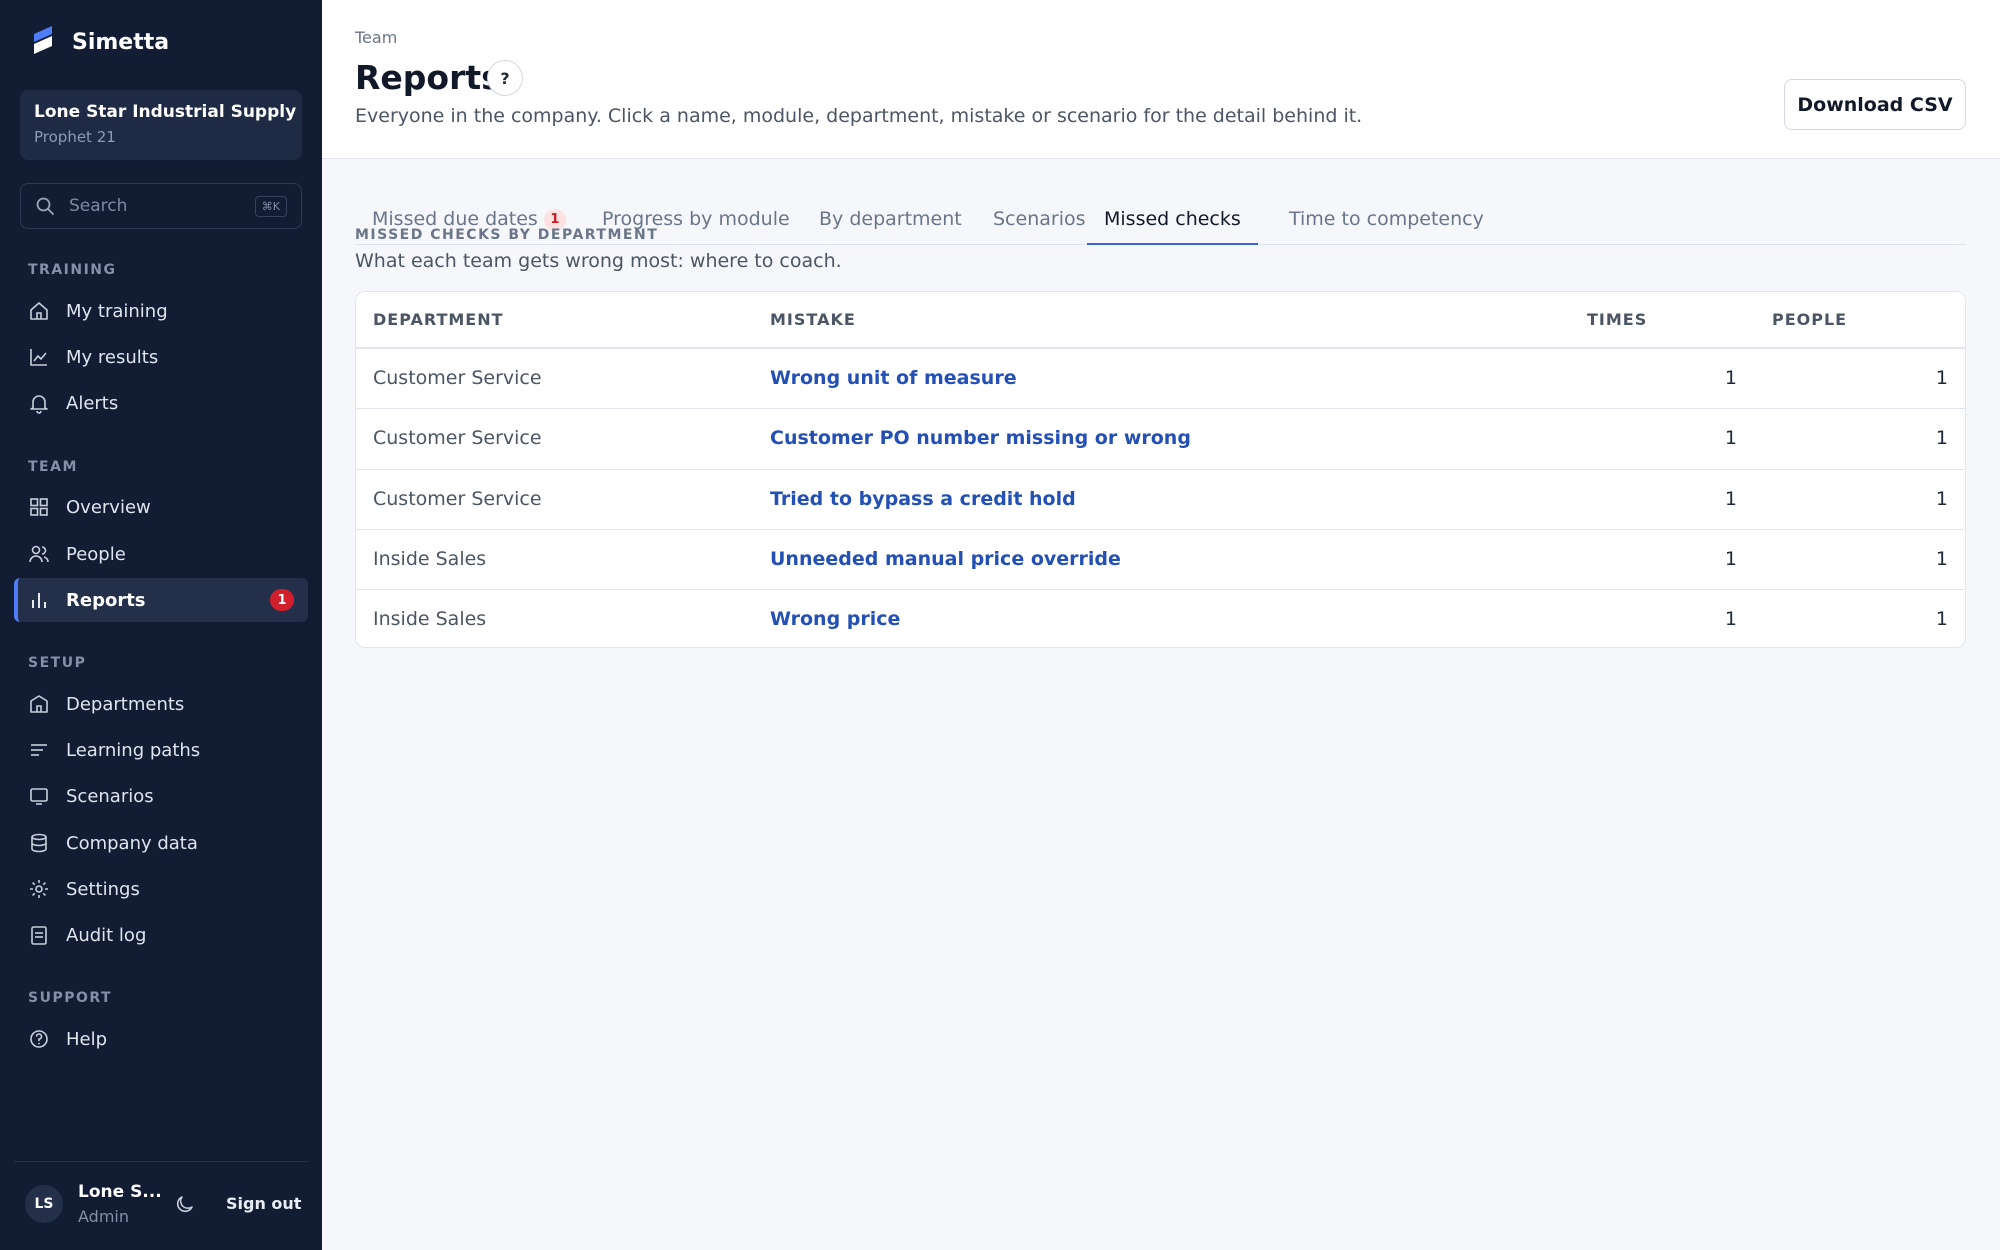  What do you see at coordinates (125, 704) in the screenshot?
I see `sidebar-item-label: Departments` at bounding box center [125, 704].